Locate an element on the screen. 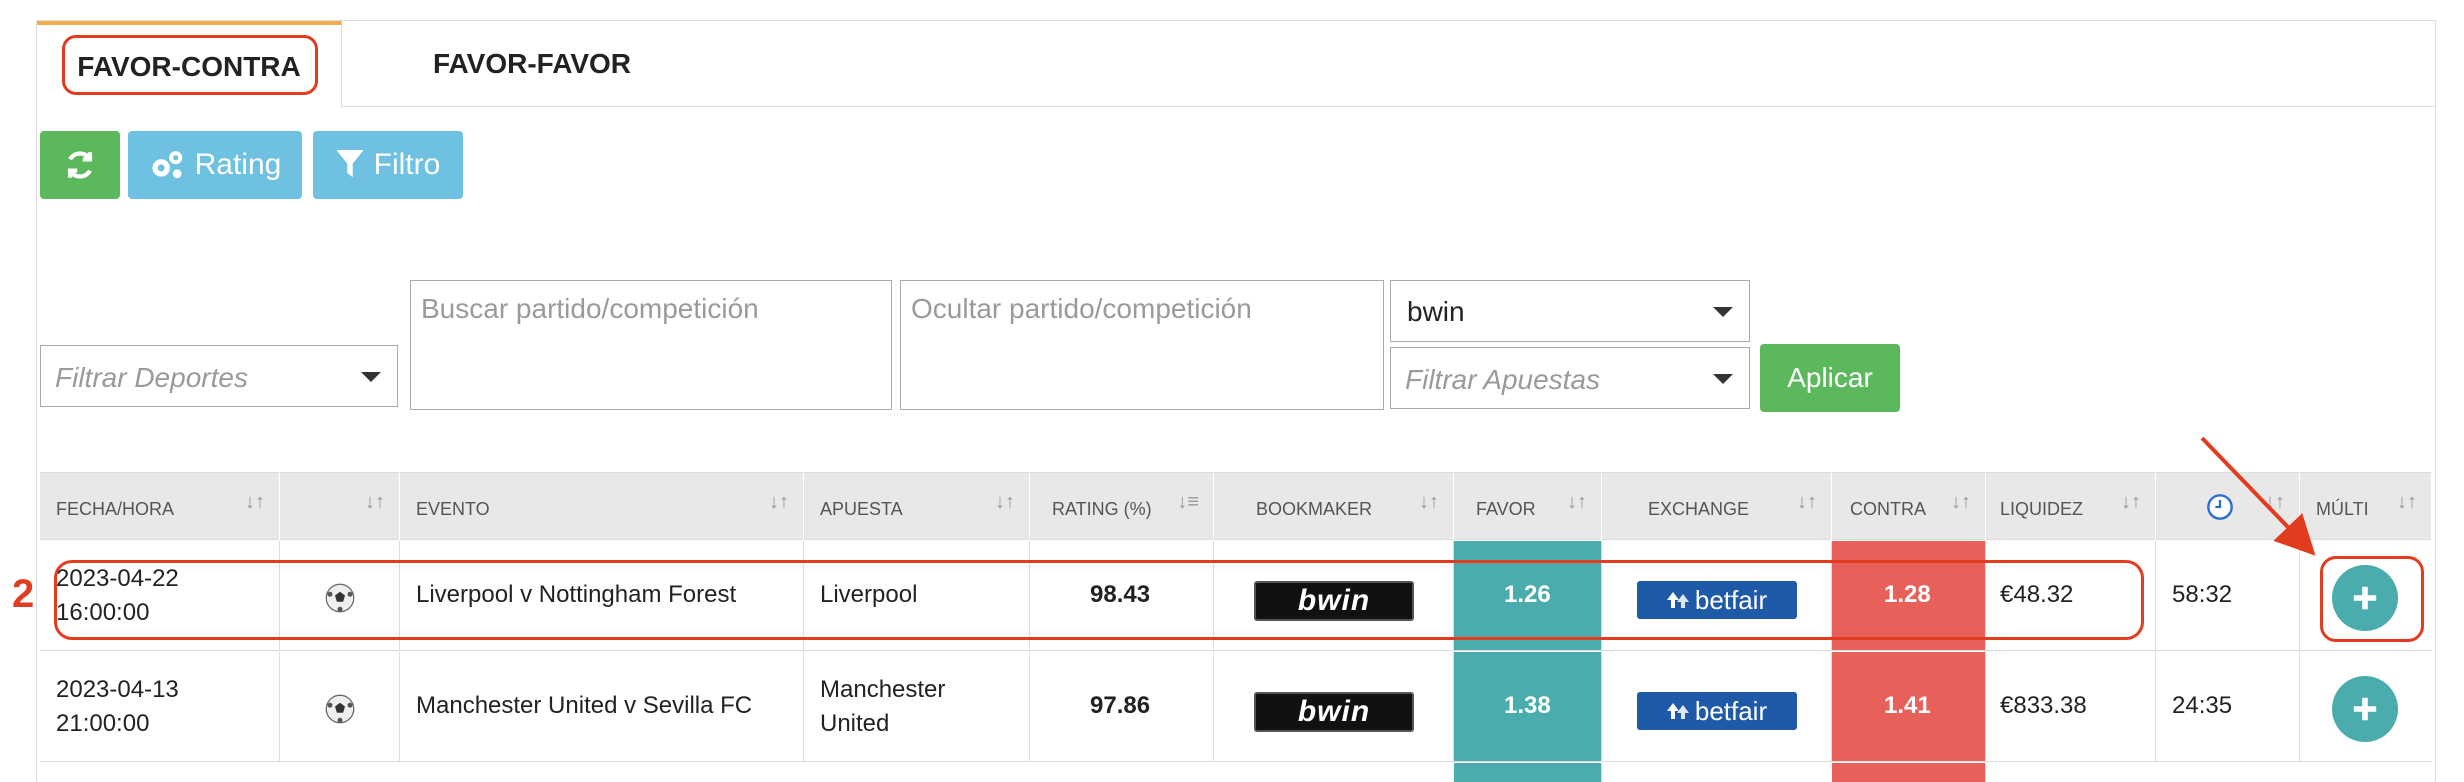 The height and width of the screenshot is (782, 2464). betfair-arrows-icon is located at coordinates (1677, 711).